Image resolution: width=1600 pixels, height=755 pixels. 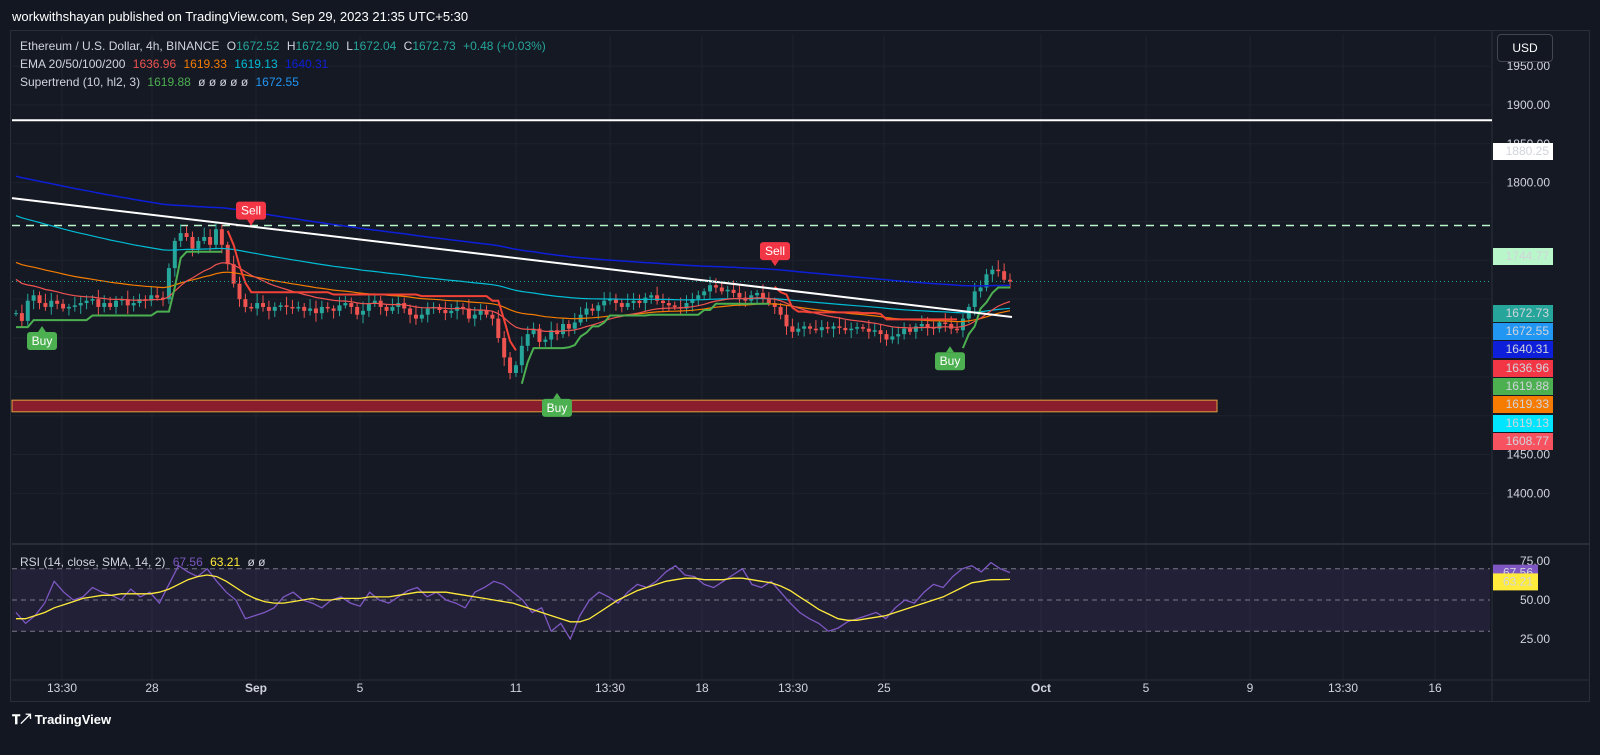 What do you see at coordinates (72, 64) in the screenshot?
I see `ema-label: EMA 20/50/100/200` at bounding box center [72, 64].